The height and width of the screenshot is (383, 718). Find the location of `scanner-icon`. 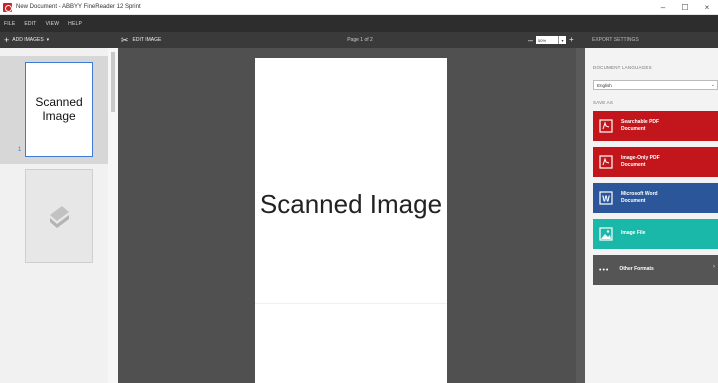

scanner-icon is located at coordinates (59, 217).